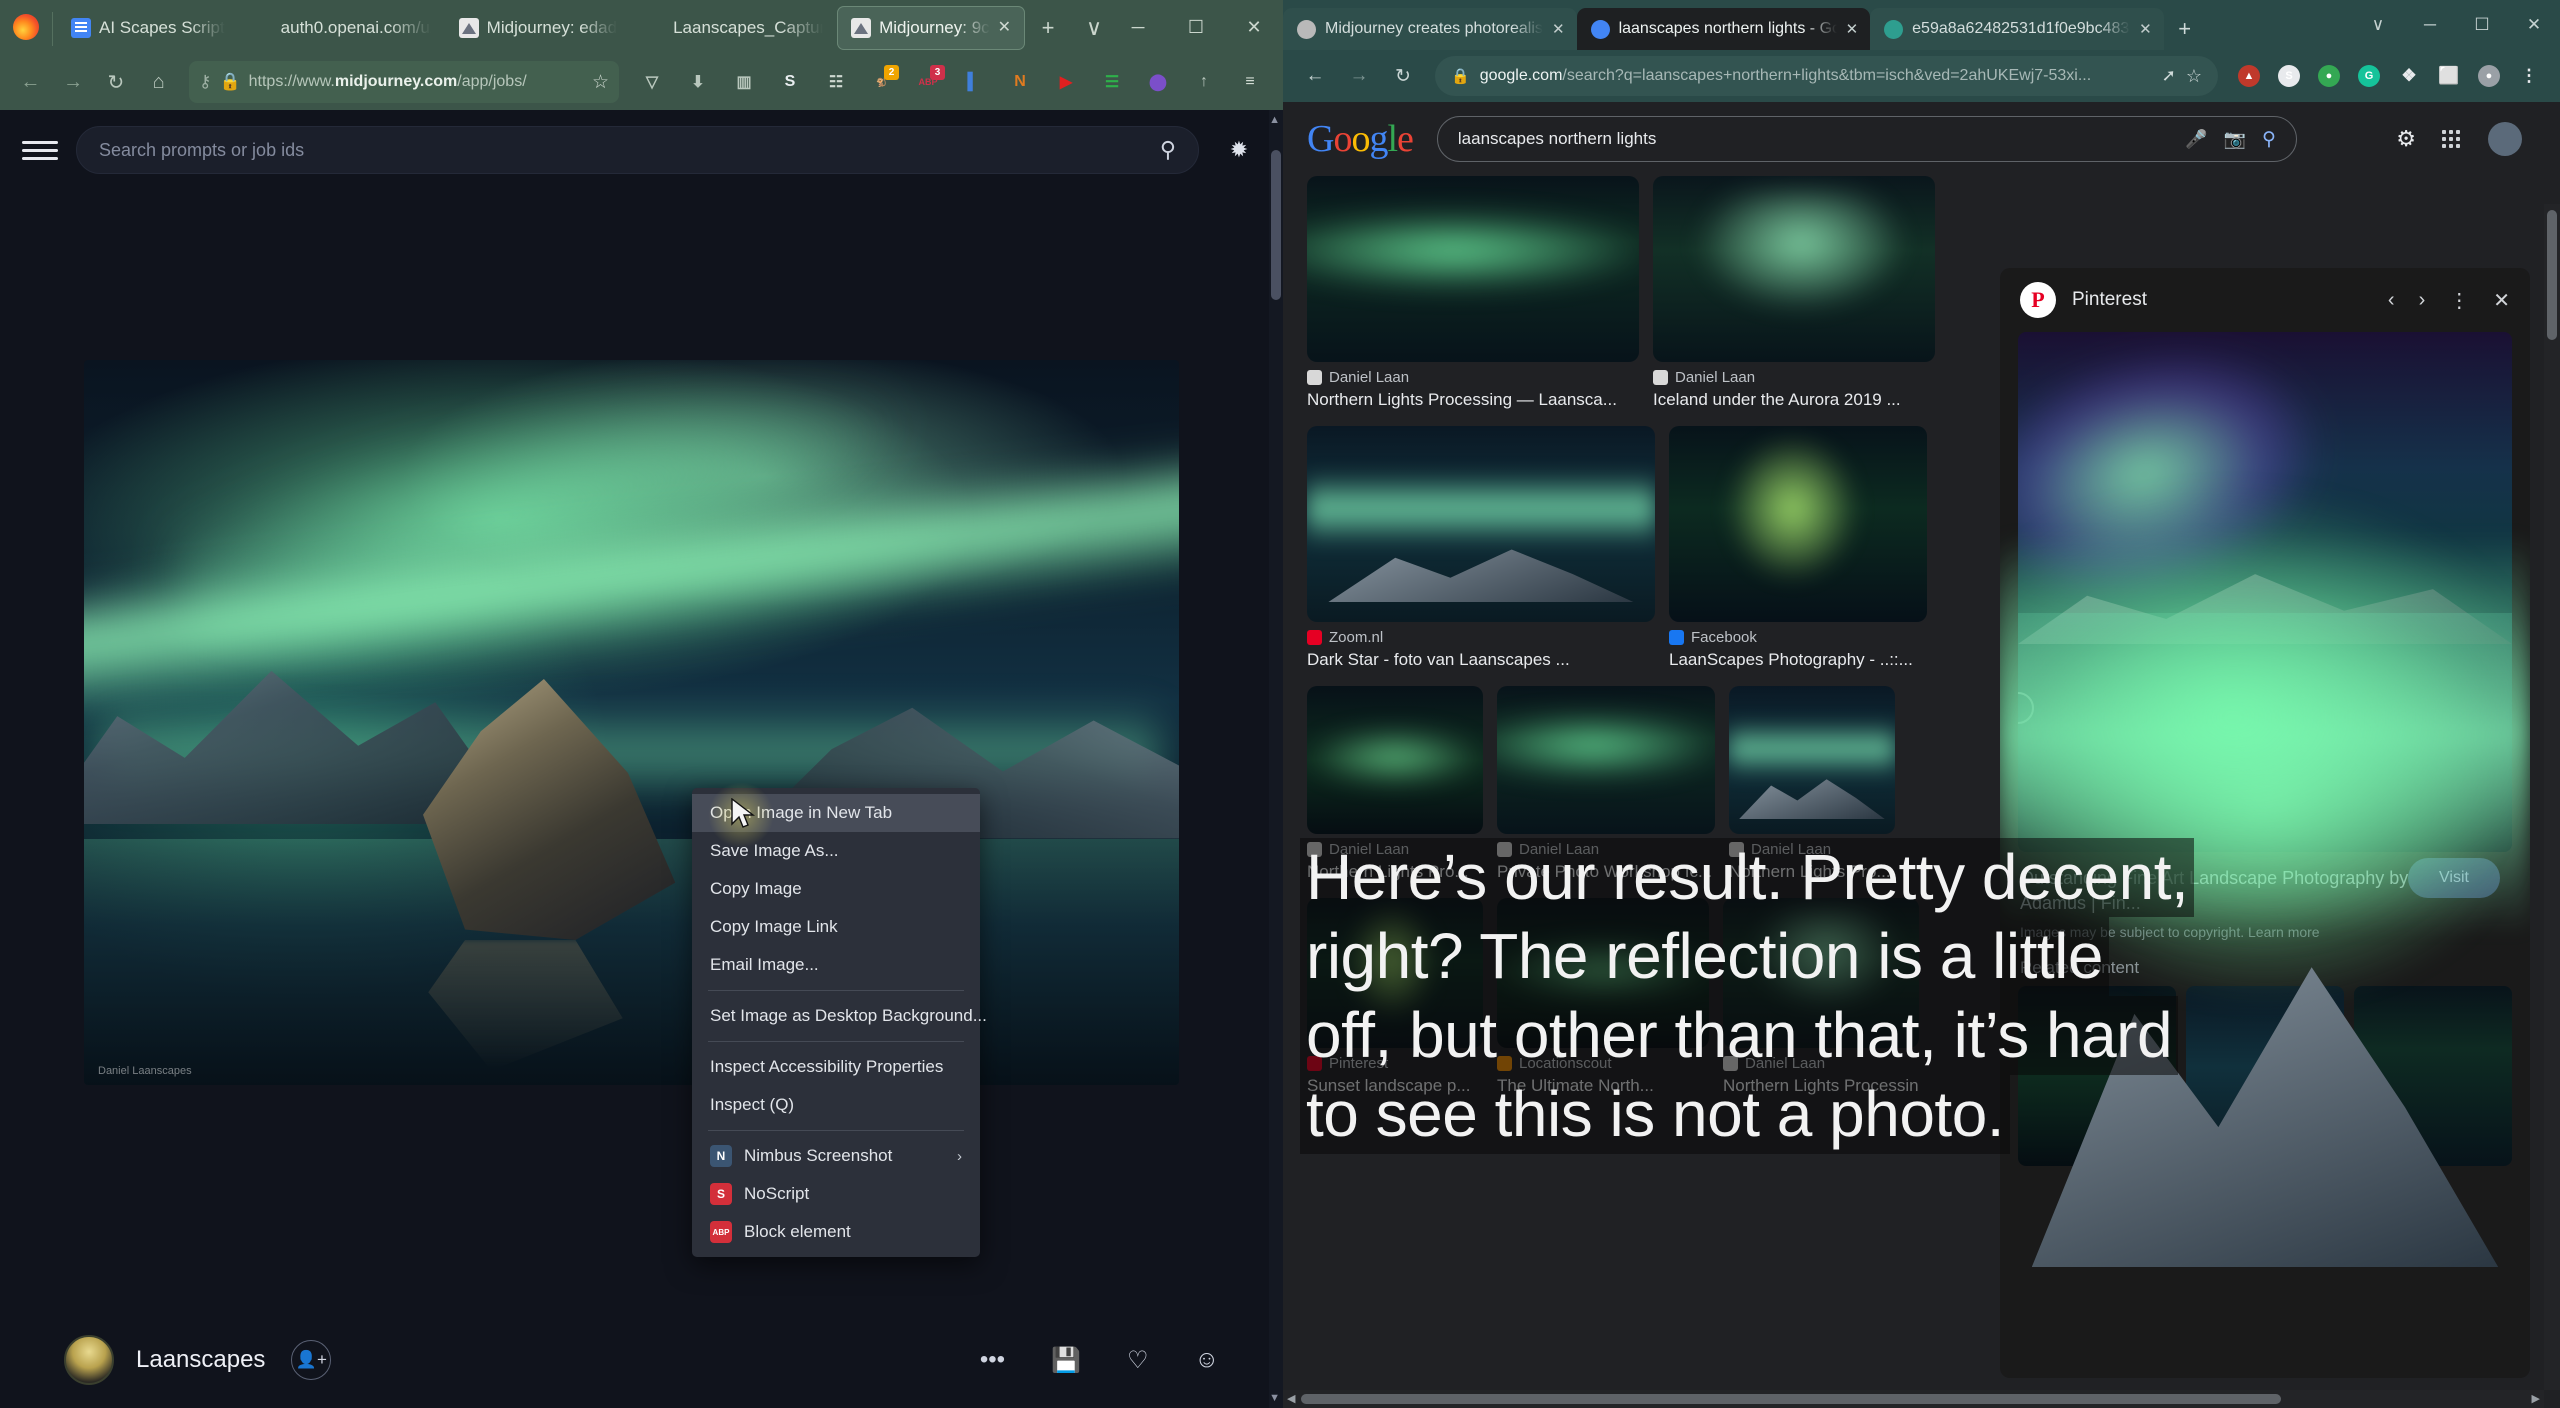 This screenshot has height=1408, width=2560. Describe the element at coordinates (148, 28) in the screenshot. I see `firefox-tab: AI Scapes Script` at that location.